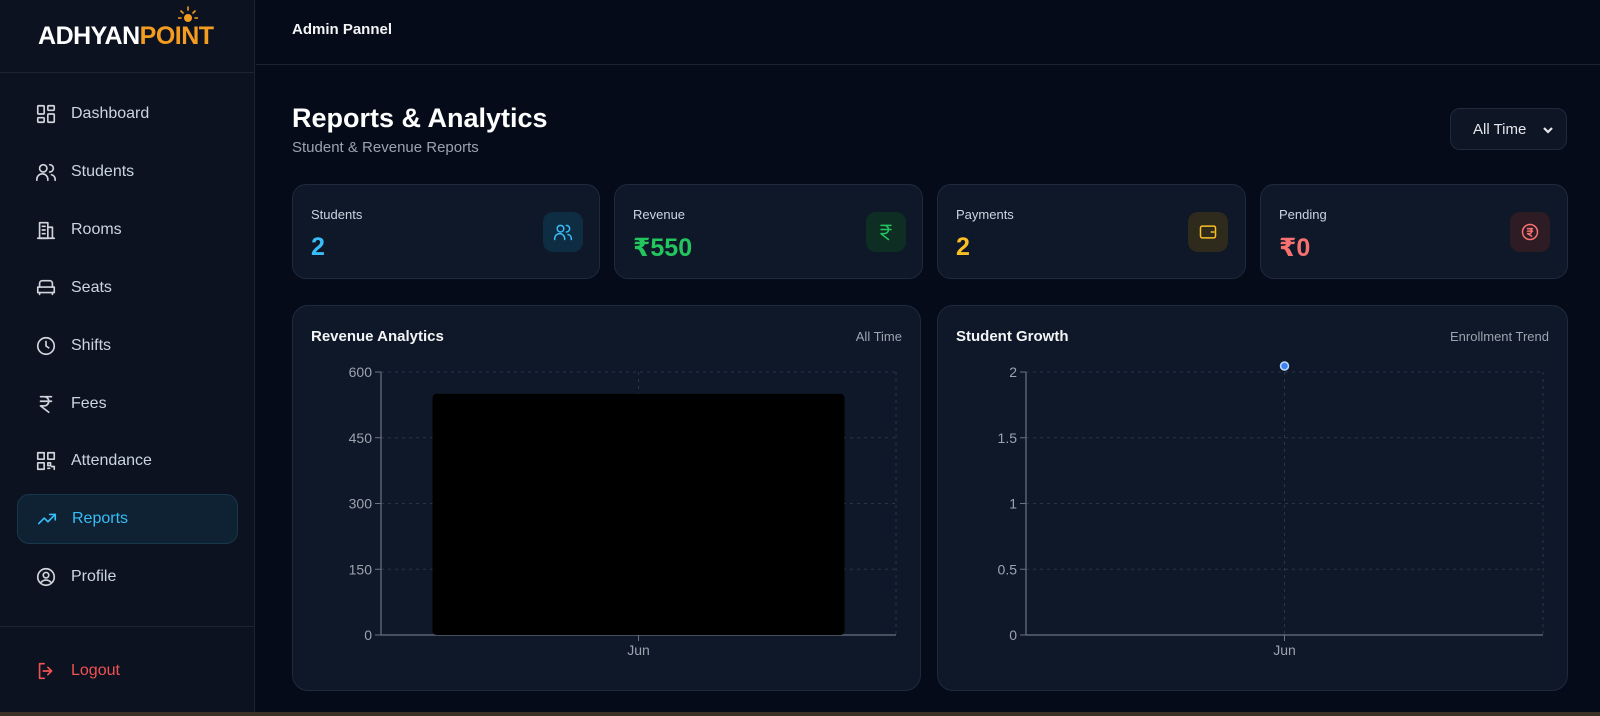 This screenshot has height=716, width=1600. I want to click on sidebar-item-label: Shifts, so click(91, 345).